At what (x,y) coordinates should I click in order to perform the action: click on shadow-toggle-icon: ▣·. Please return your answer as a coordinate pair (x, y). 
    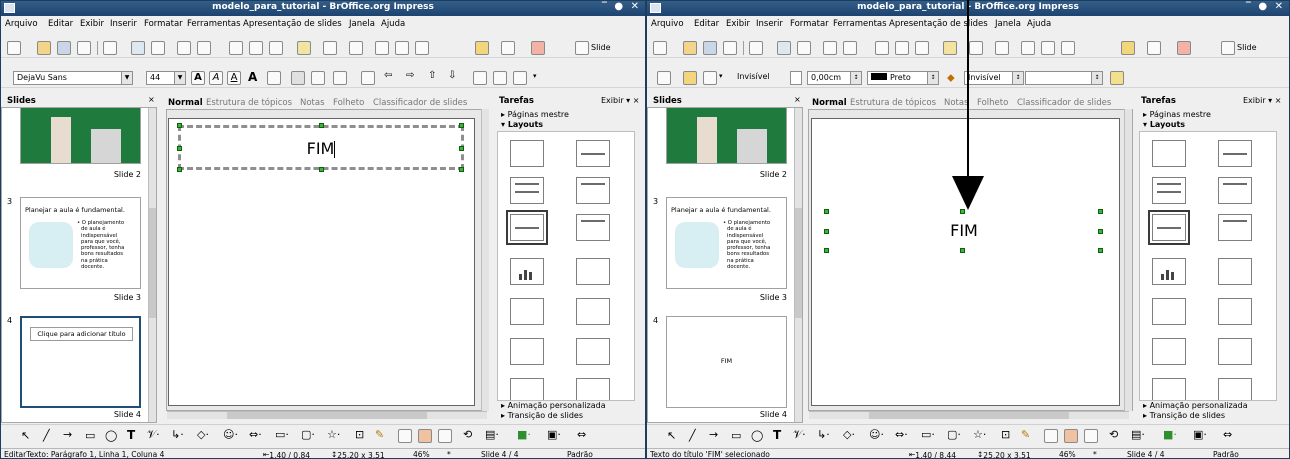
    Looking at the image, I should click on (1200, 434).